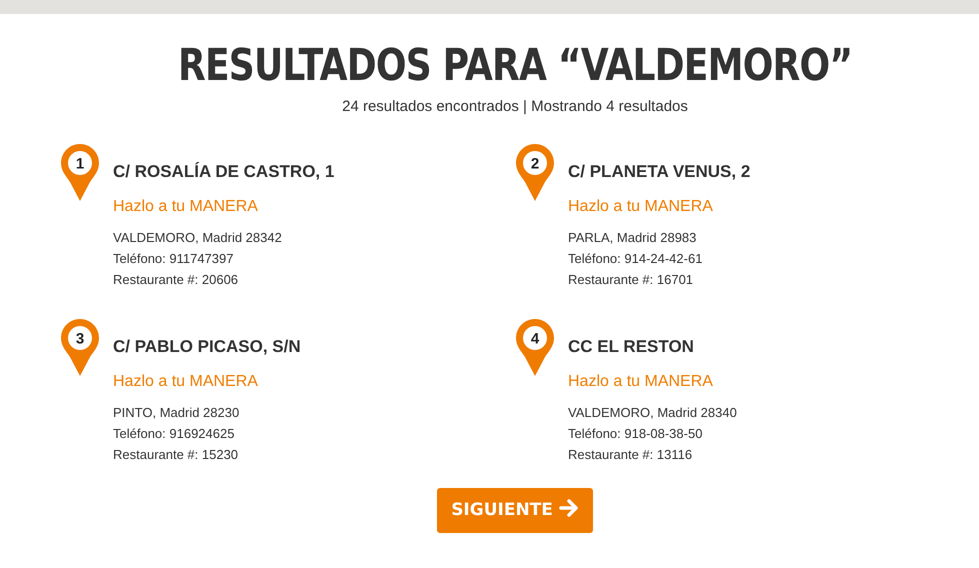 The image size is (979, 568). I want to click on page-title: RESULTADOS PARA “VALDEMORO”, so click(515, 66).